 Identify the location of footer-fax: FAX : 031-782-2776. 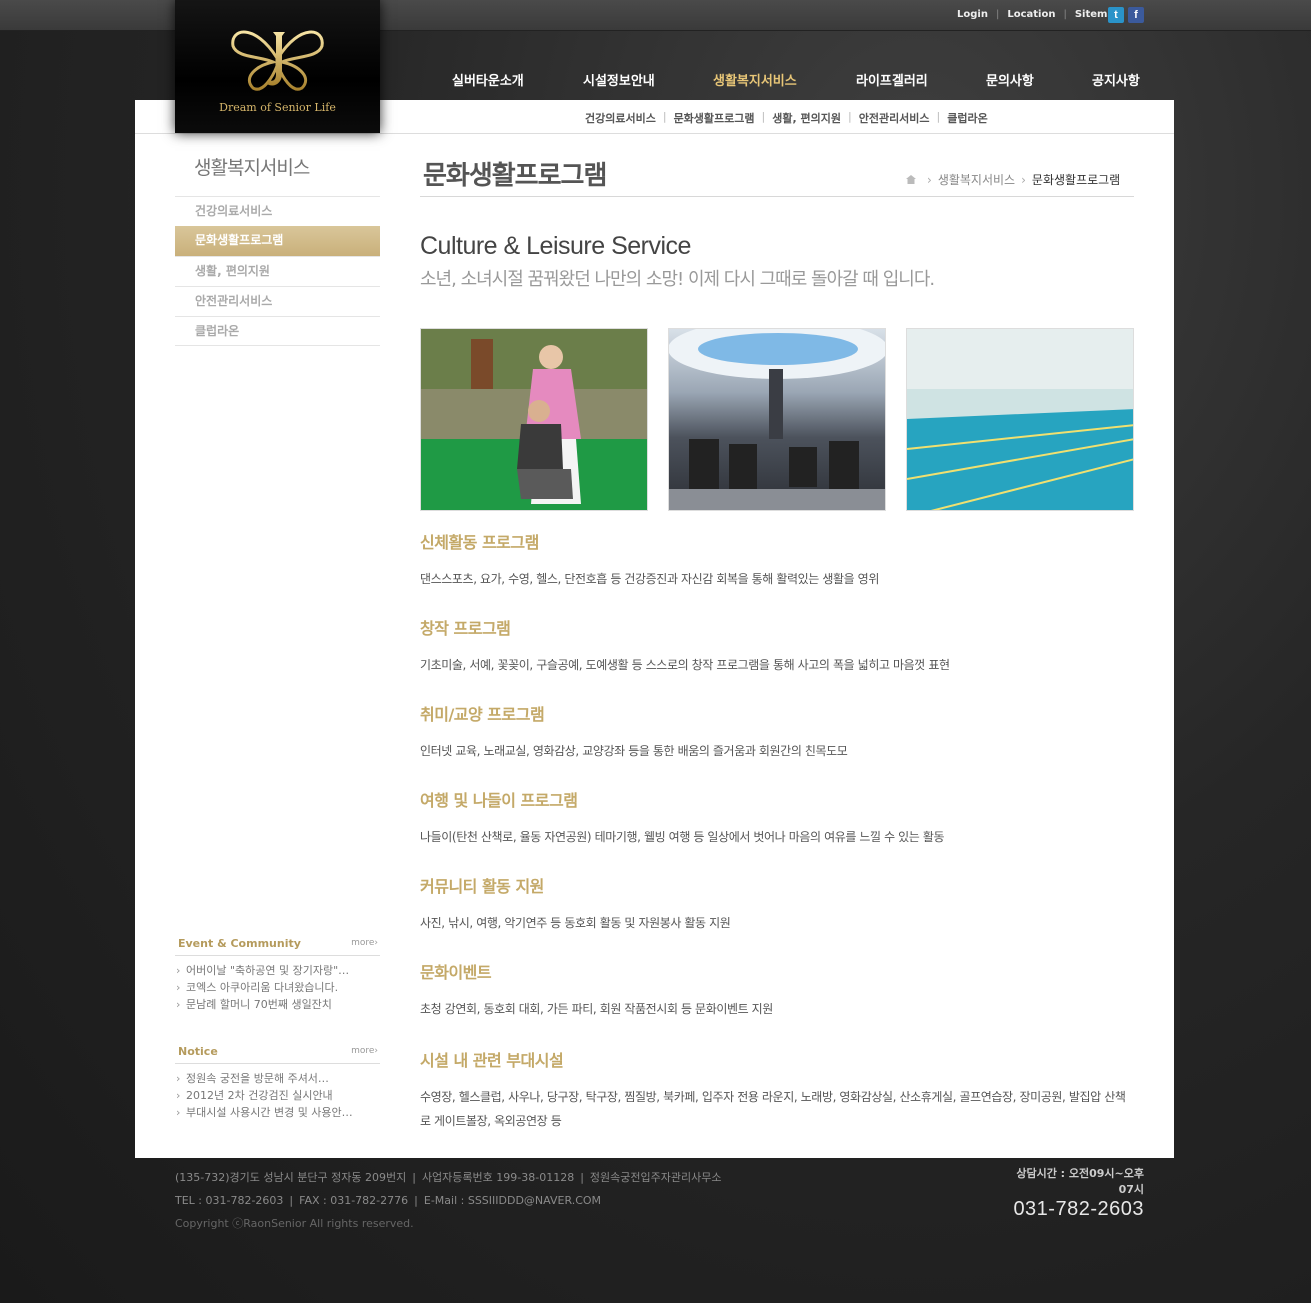
(354, 1200).